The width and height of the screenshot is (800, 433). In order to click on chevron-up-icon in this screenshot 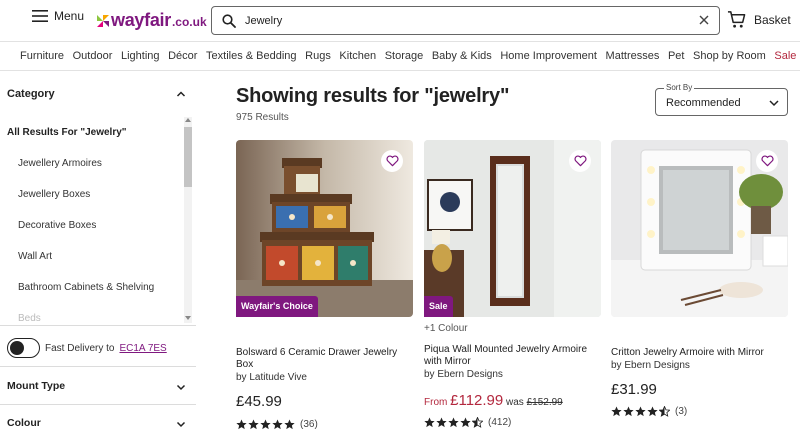, I will do `click(181, 94)`.